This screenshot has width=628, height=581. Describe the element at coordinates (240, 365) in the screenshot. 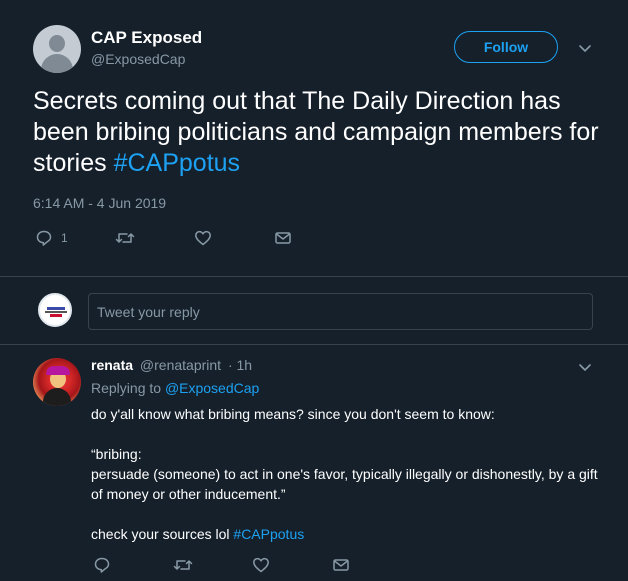

I see `reply-time: · 1h` at that location.